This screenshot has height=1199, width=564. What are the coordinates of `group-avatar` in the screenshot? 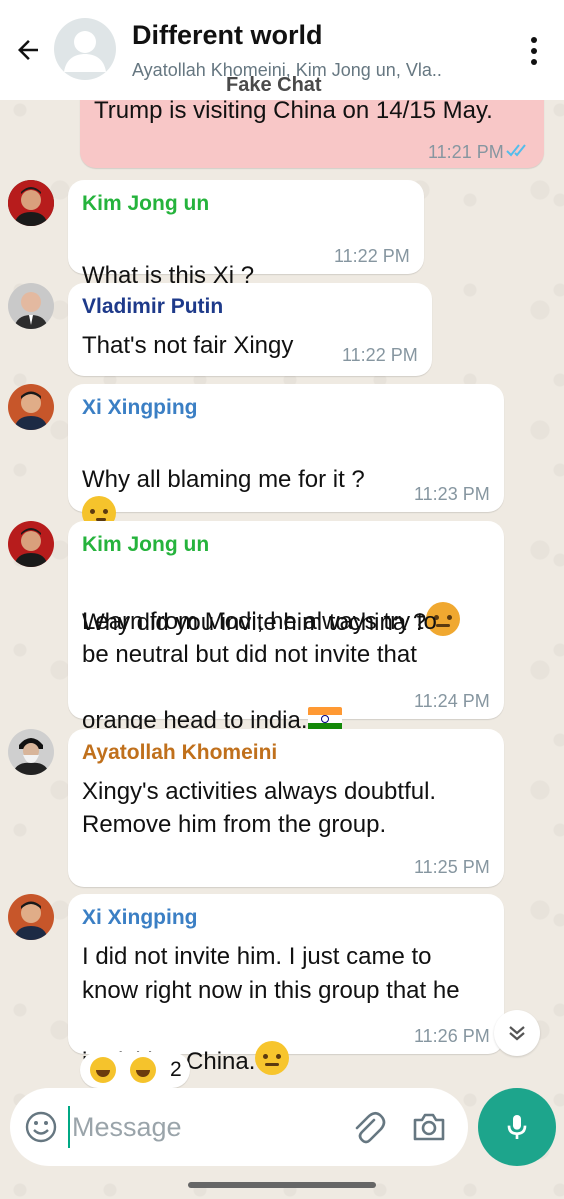 It's located at (85, 49).